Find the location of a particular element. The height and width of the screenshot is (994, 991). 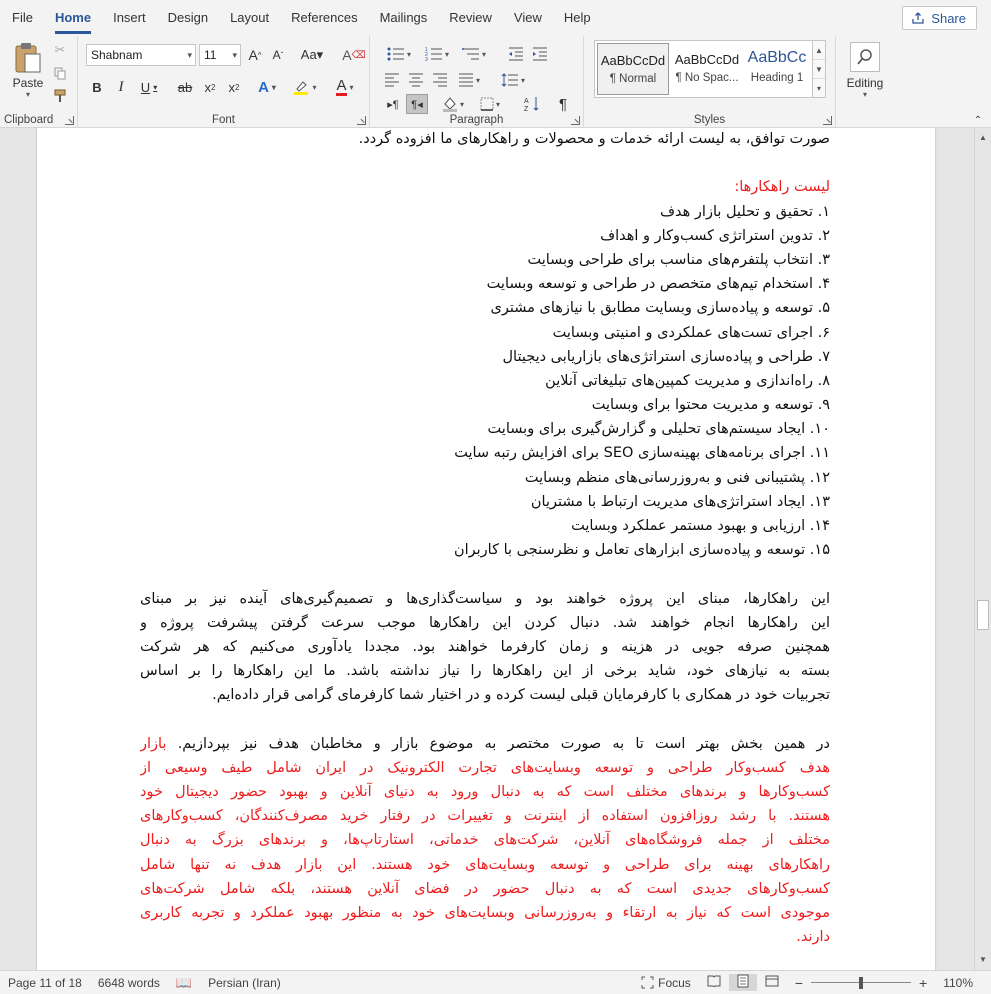

read-mode-icon is located at coordinates (714, 982).